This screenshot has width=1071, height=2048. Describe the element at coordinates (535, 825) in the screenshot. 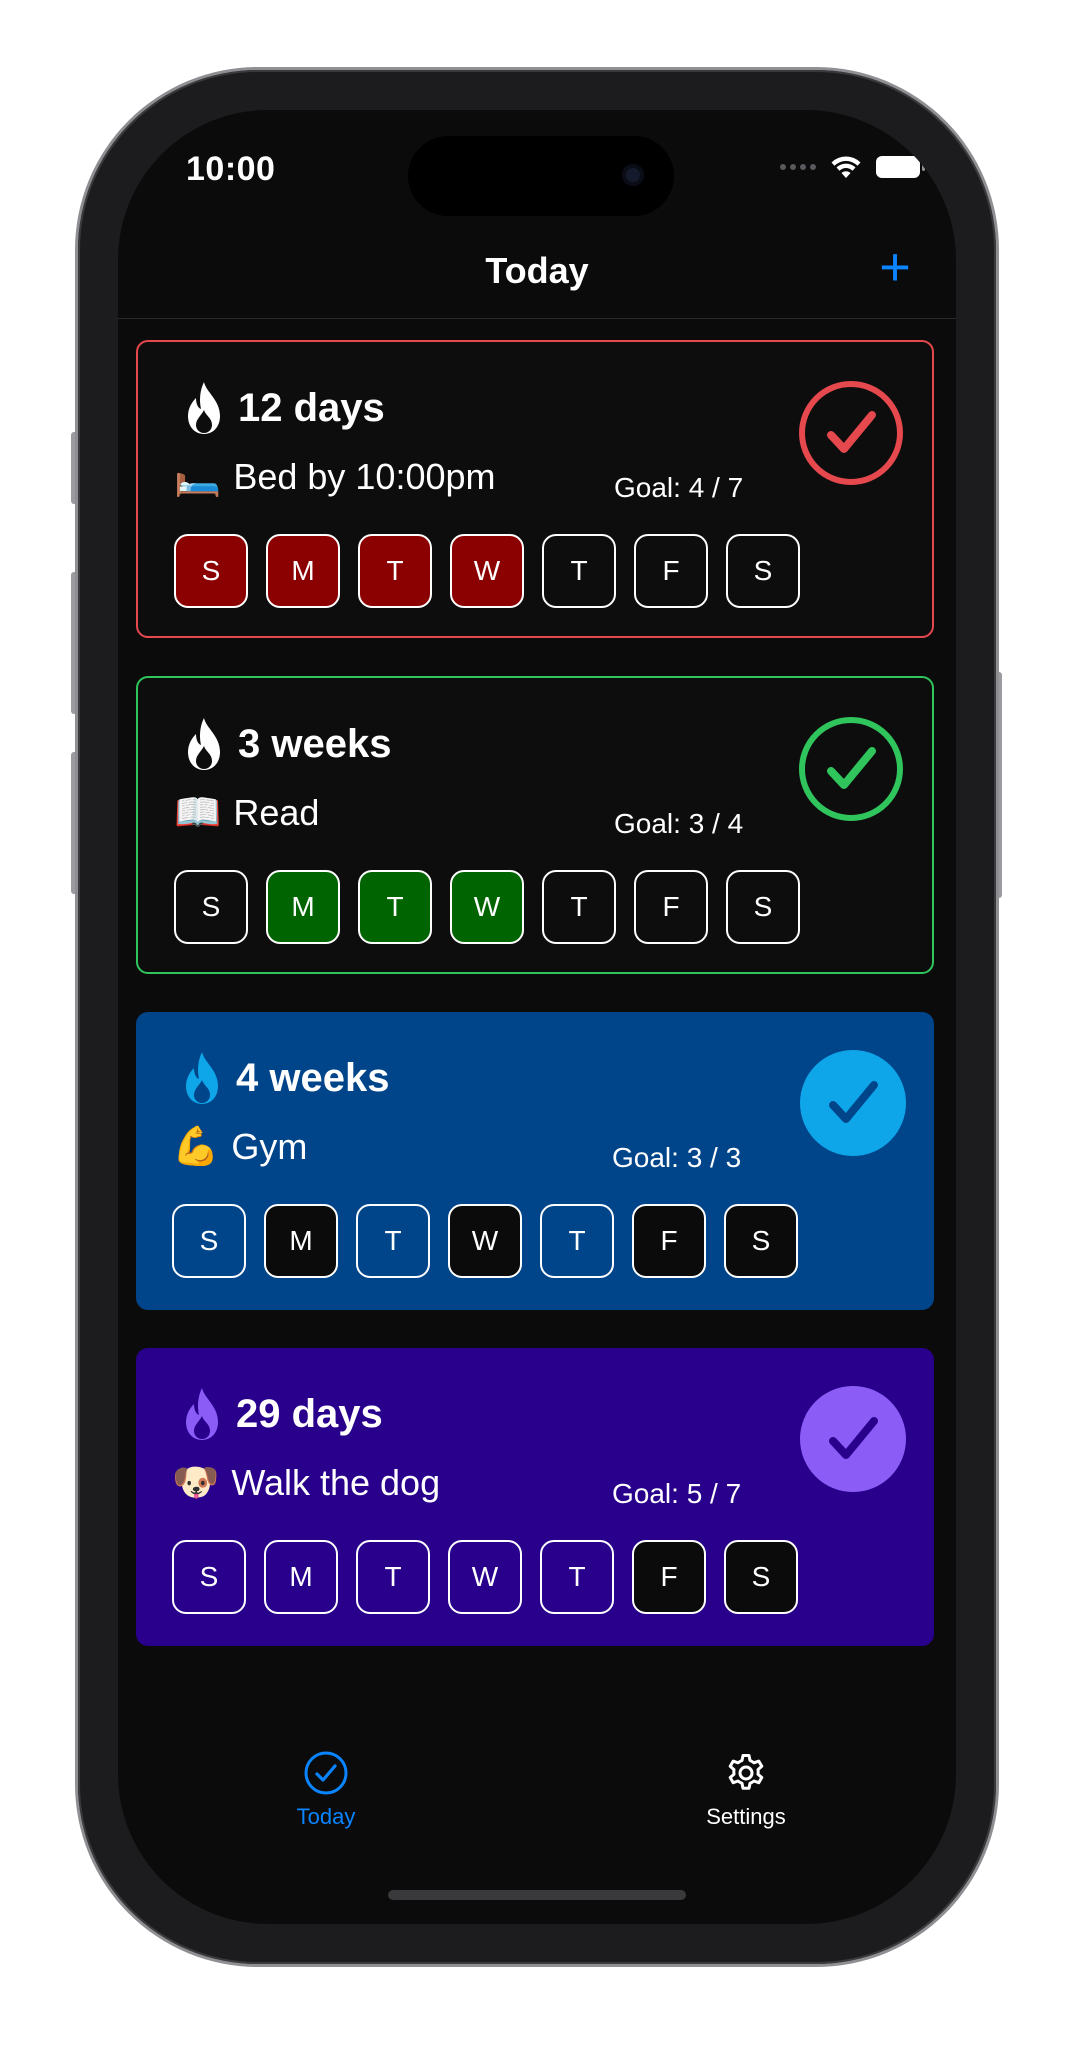

I see `habit-card-1: 3 weeks 📖 Read Goal: 3 / 4 SMTWTFS` at that location.